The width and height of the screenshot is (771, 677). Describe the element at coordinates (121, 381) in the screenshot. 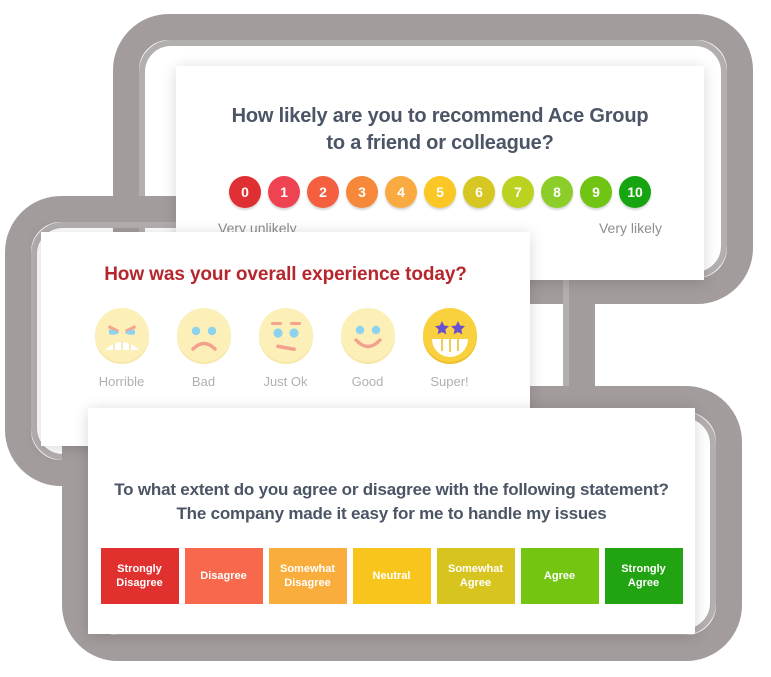

I see `smiley-option-label: Horrible` at that location.